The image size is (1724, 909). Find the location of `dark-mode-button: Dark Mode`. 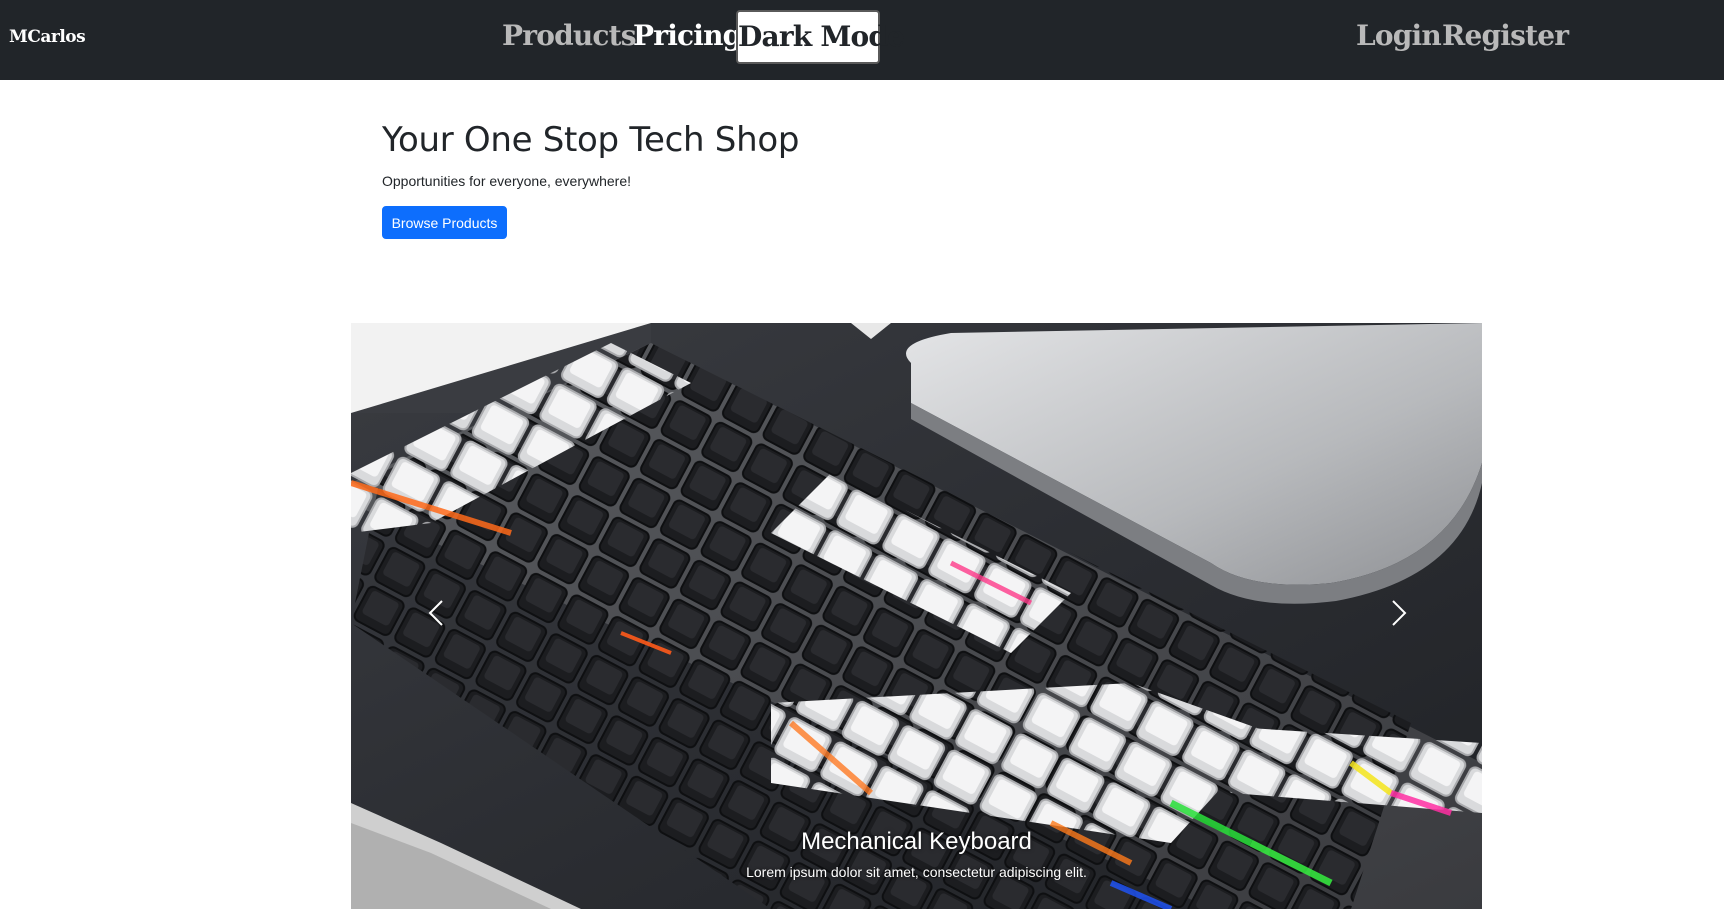

dark-mode-button: Dark Mode is located at coordinates (820, 37).